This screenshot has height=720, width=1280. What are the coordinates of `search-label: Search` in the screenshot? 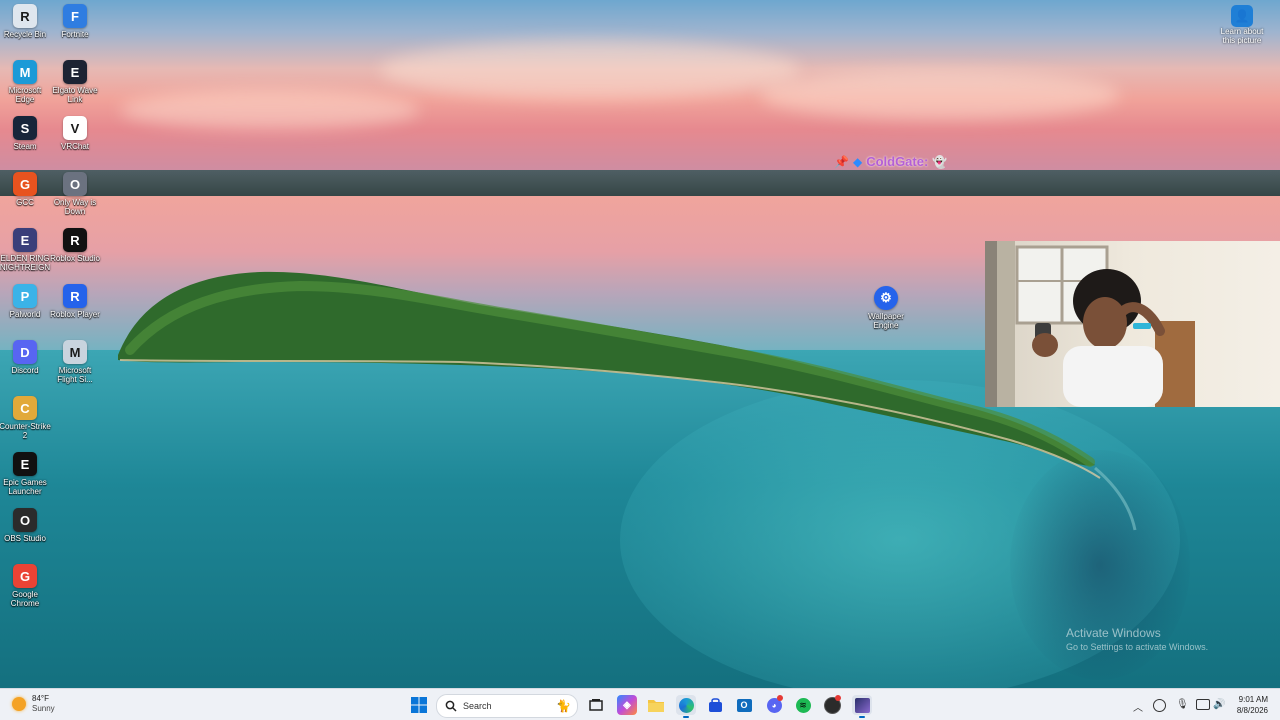 It's located at (477, 706).